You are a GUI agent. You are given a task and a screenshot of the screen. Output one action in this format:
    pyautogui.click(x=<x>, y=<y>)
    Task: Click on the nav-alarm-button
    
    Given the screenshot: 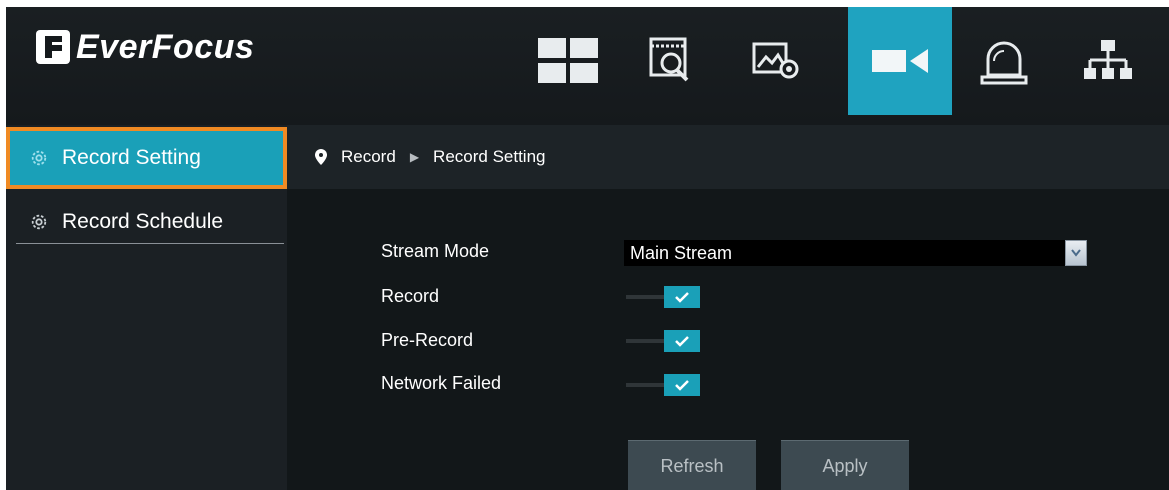 What is the action you would take?
    pyautogui.click(x=1004, y=61)
    